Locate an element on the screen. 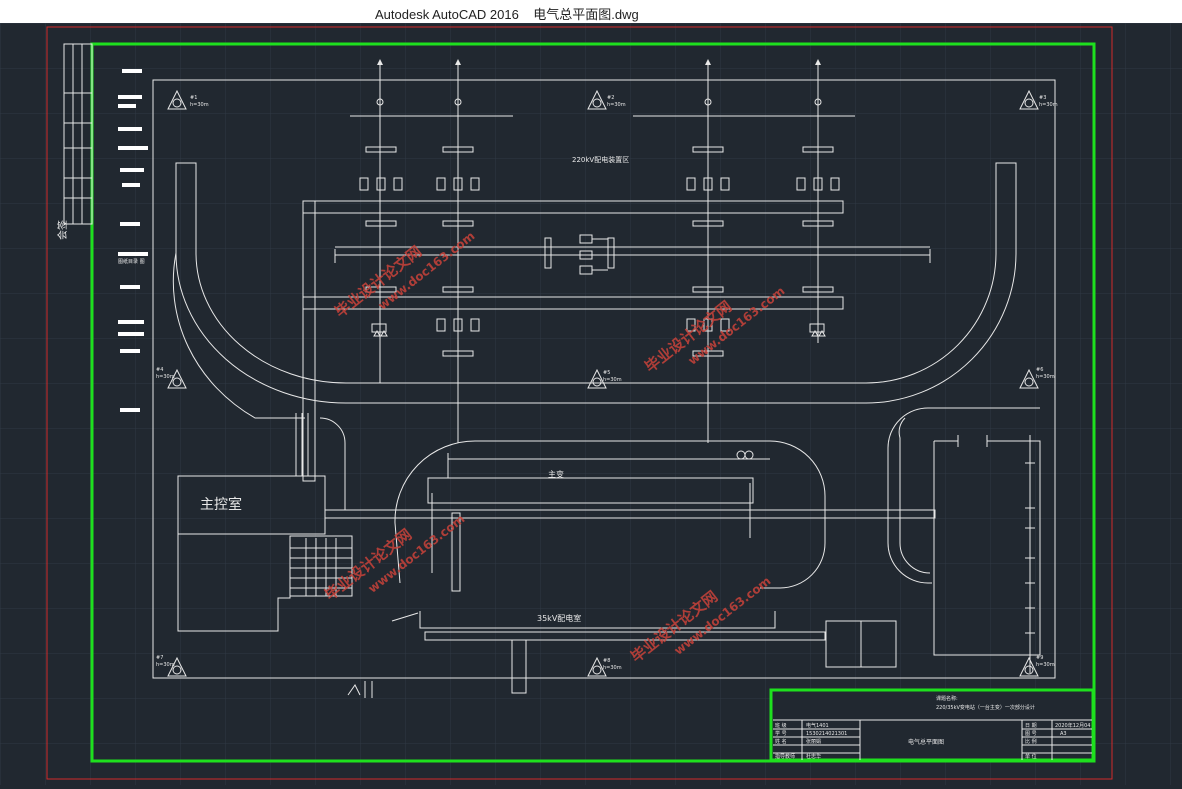 The width and height of the screenshot is (1182, 789). left-strip-label: 会签 is located at coordinates (62, 230).